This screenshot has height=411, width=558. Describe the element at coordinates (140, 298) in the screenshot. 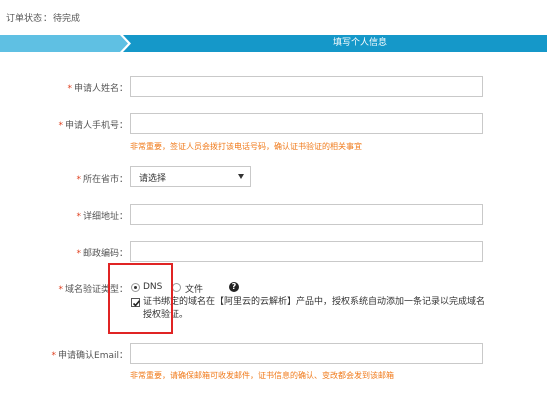

I see `verification-highlight-box` at that location.